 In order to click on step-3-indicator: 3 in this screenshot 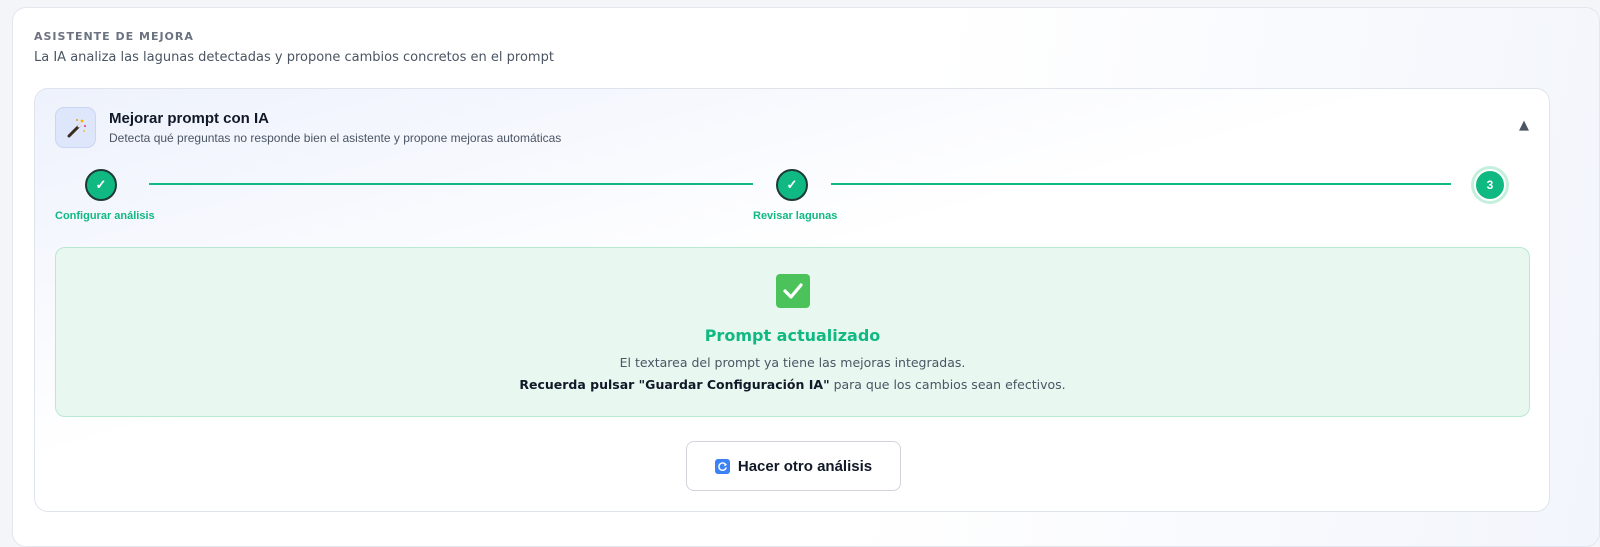, I will do `click(1490, 185)`.